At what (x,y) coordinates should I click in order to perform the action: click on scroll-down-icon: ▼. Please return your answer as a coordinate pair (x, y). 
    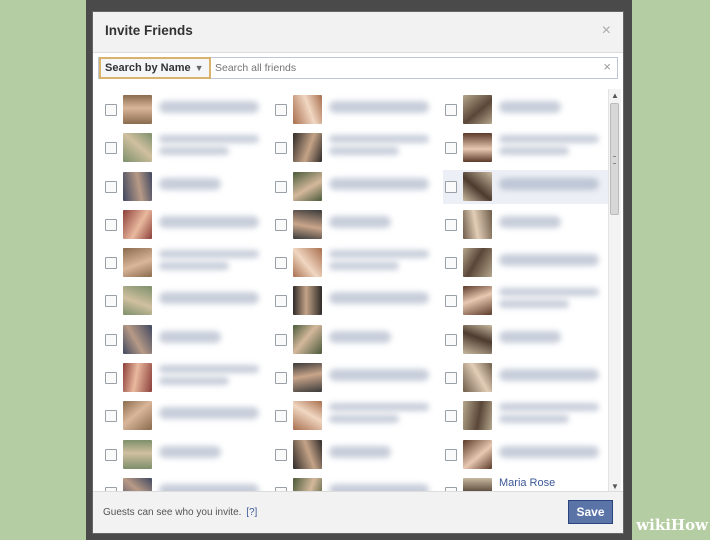
    Looking at the image, I should click on (615, 486).